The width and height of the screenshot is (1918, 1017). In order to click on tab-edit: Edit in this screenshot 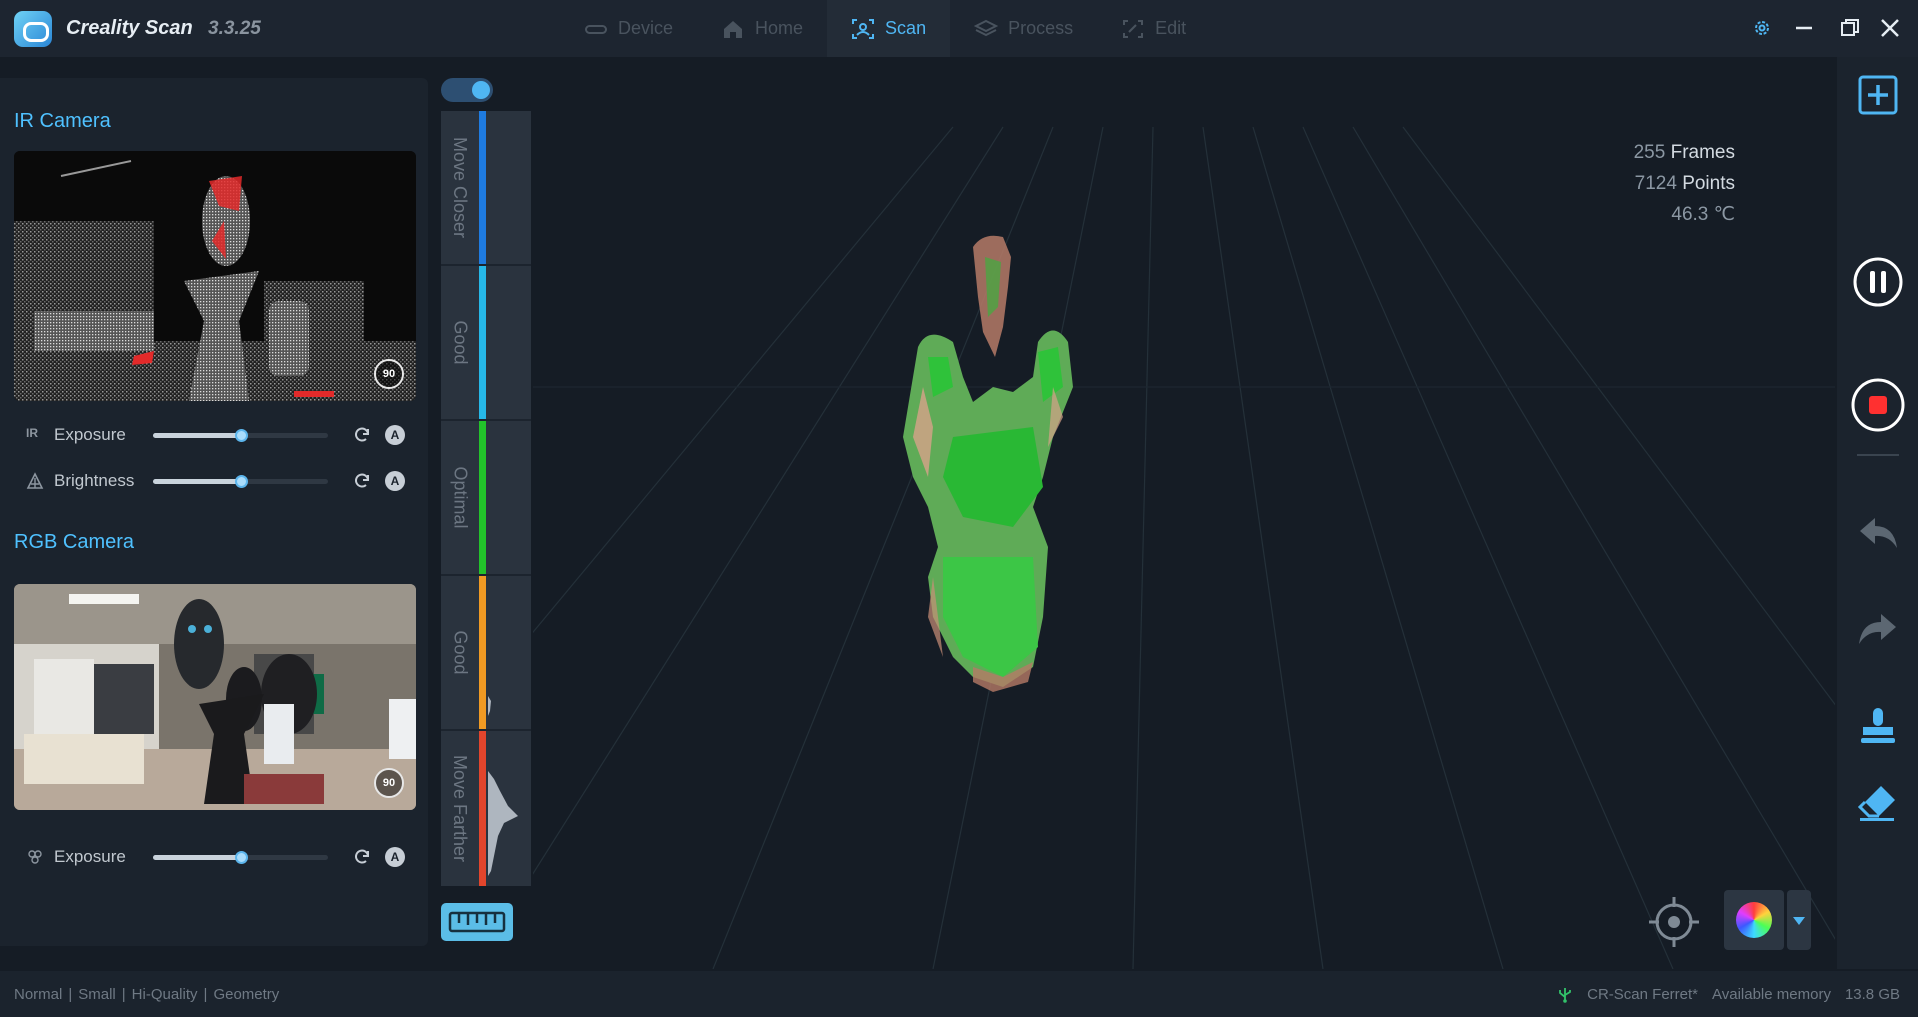, I will do `click(1153, 28)`.